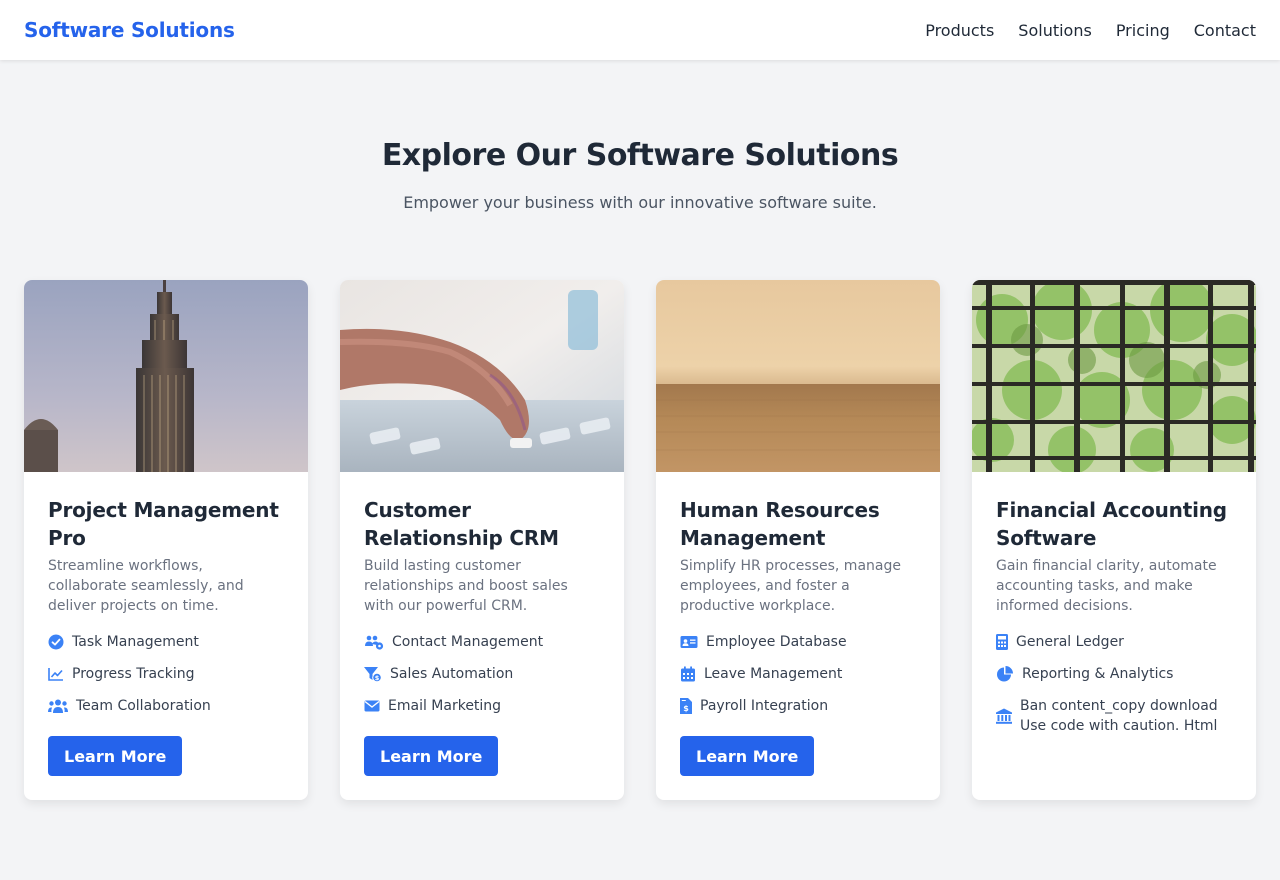 The image size is (1280, 880). I want to click on feature-item: Task Management, so click(166, 642).